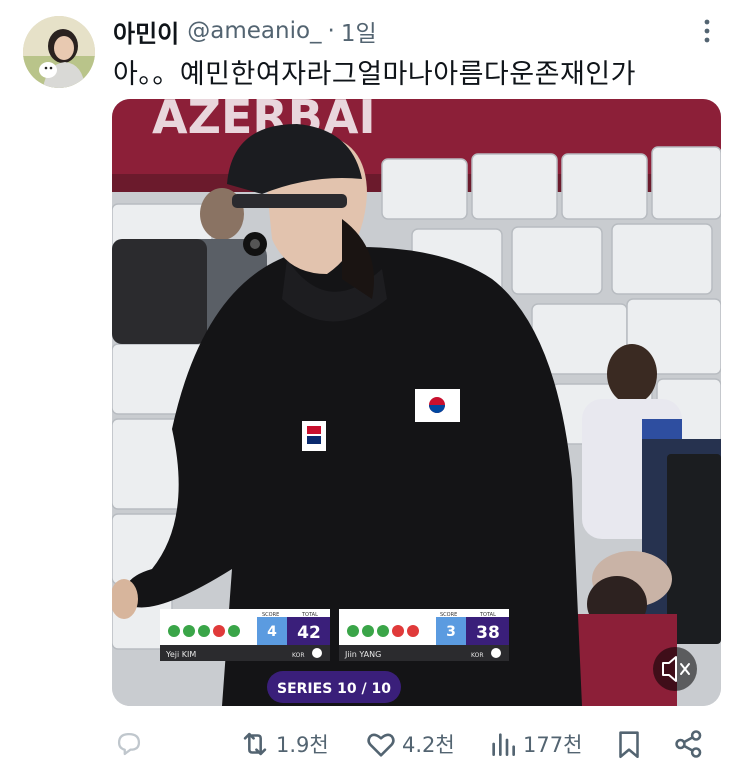 Image resolution: width=743 pixels, height=778 pixels. I want to click on series-label: SERIES 10 / 10, so click(334, 689).